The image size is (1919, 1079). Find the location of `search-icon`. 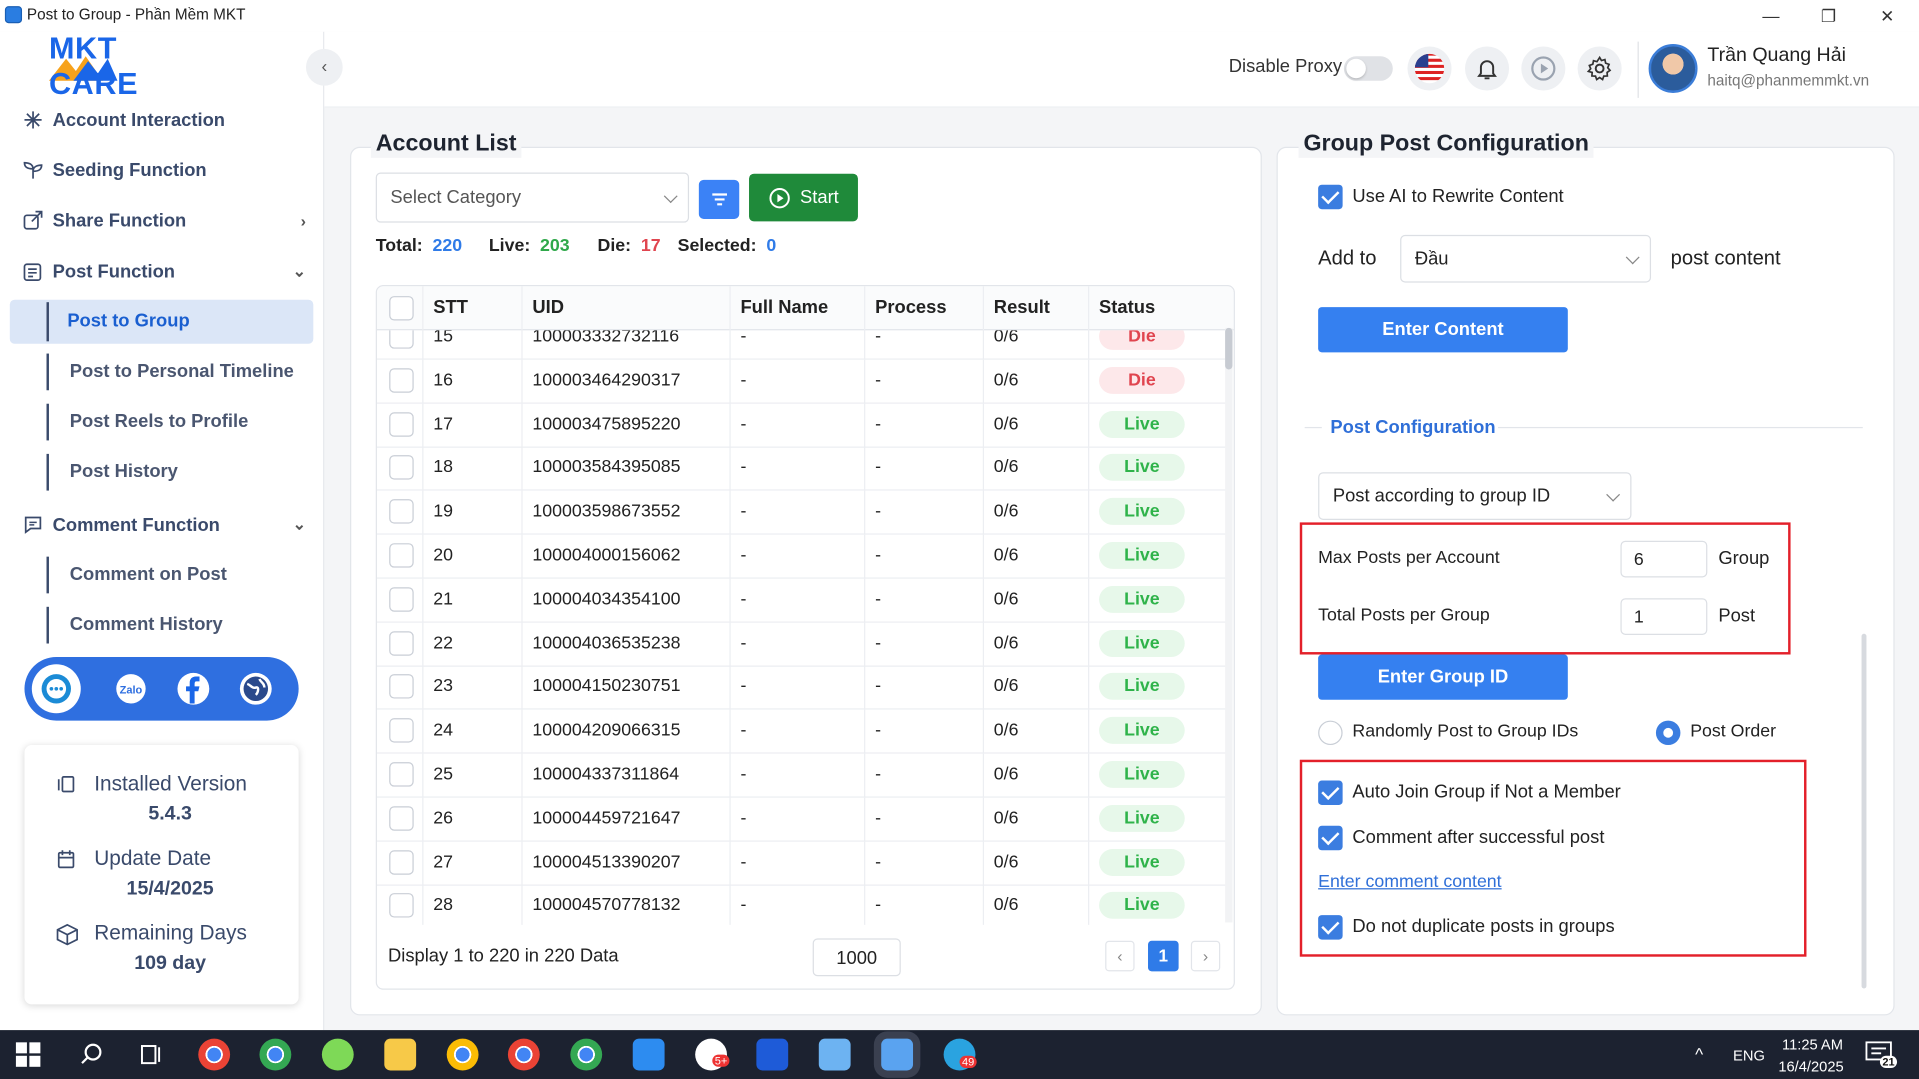

search-icon is located at coordinates (92, 1055).